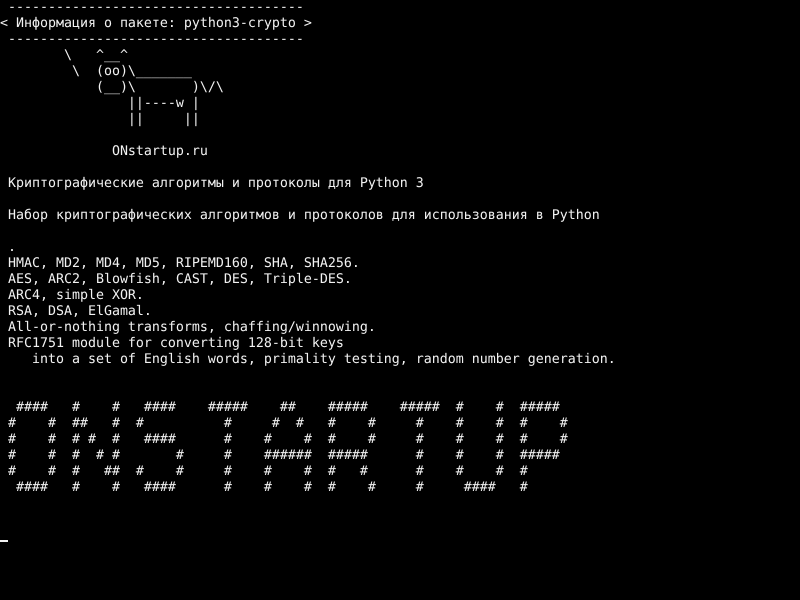 This screenshot has width=800, height=600. Describe the element at coordinates (159, 152) in the screenshot. I see `site-name: ONstartup.ru` at that location.